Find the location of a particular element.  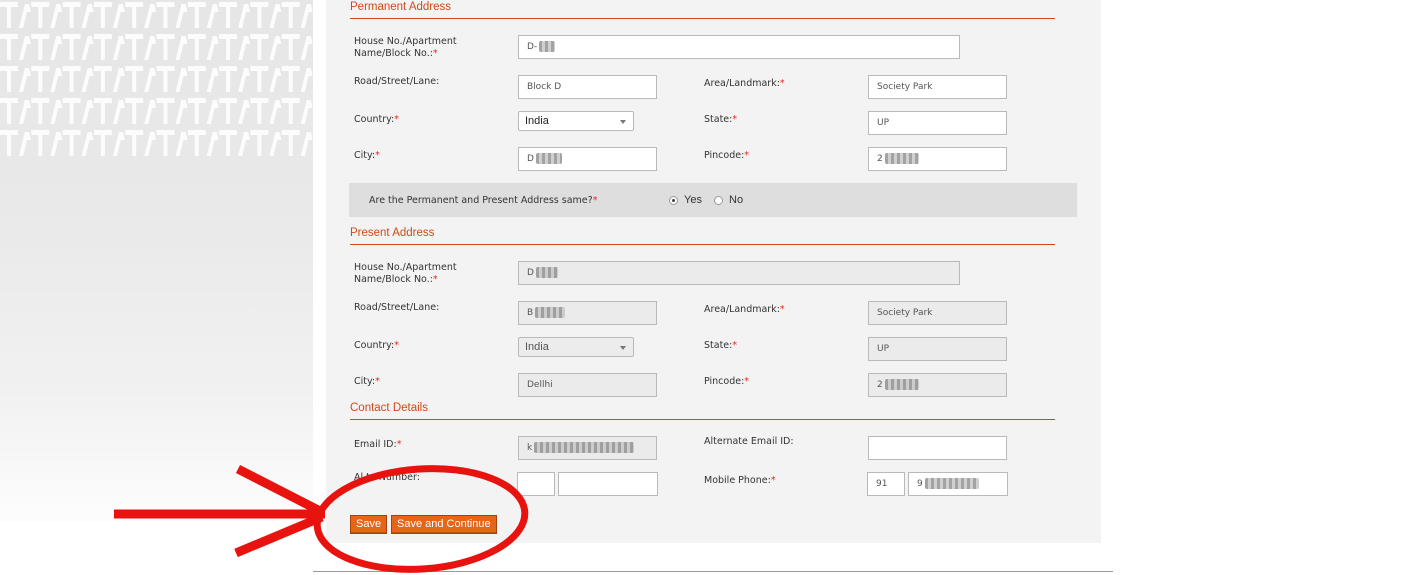

road-input-permanent: Block D is located at coordinates (587, 87).